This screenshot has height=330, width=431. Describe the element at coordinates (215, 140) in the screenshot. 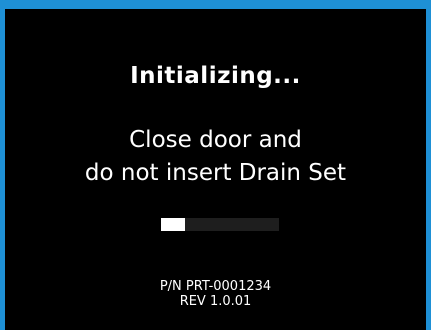

I see `instruction-line-1: Close door and` at that location.